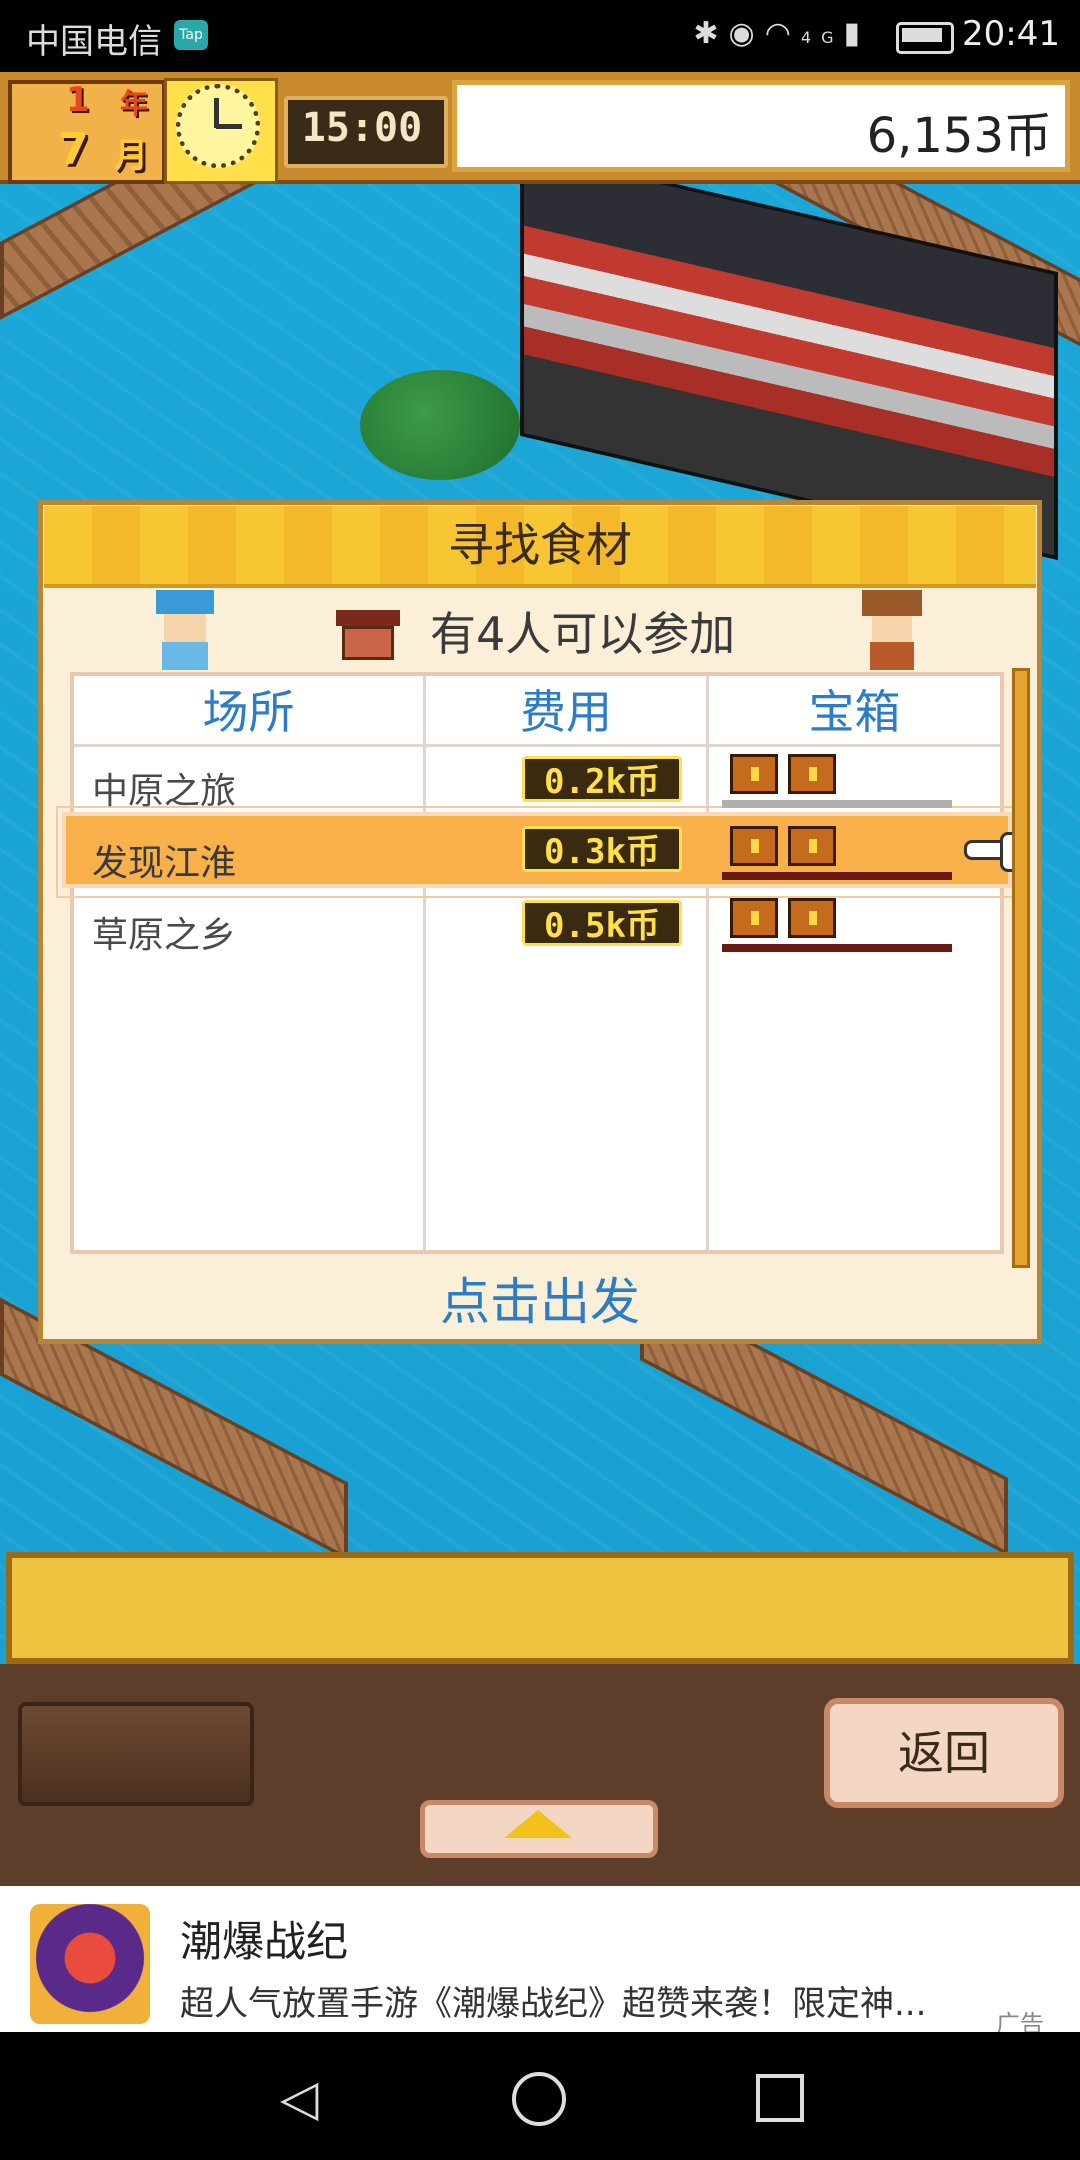 Image resolution: width=1080 pixels, height=2160 pixels. What do you see at coordinates (191, 35) in the screenshot?
I see `tap-app-badge: Tap` at bounding box center [191, 35].